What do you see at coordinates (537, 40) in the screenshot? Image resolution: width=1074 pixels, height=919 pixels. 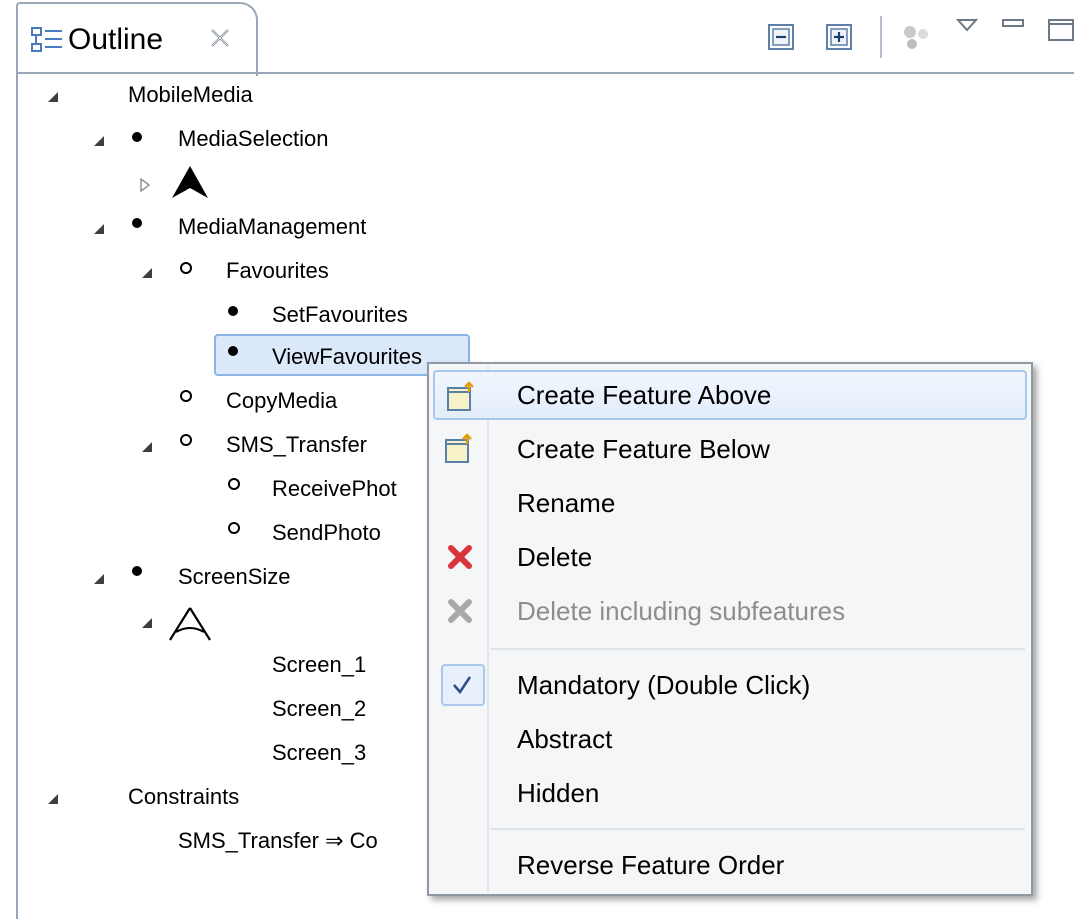 I see `view-tab-bar: Outline` at bounding box center [537, 40].